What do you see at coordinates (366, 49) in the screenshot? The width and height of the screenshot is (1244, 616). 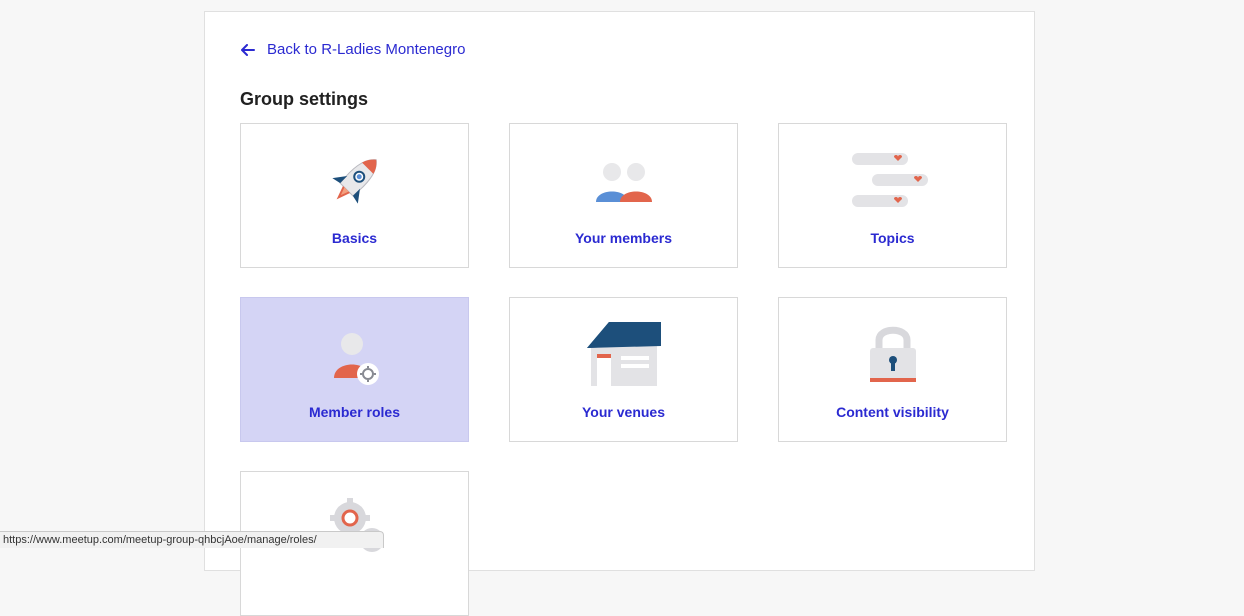 I see `back-link-label: Back to R-Ladies Montenegro` at bounding box center [366, 49].